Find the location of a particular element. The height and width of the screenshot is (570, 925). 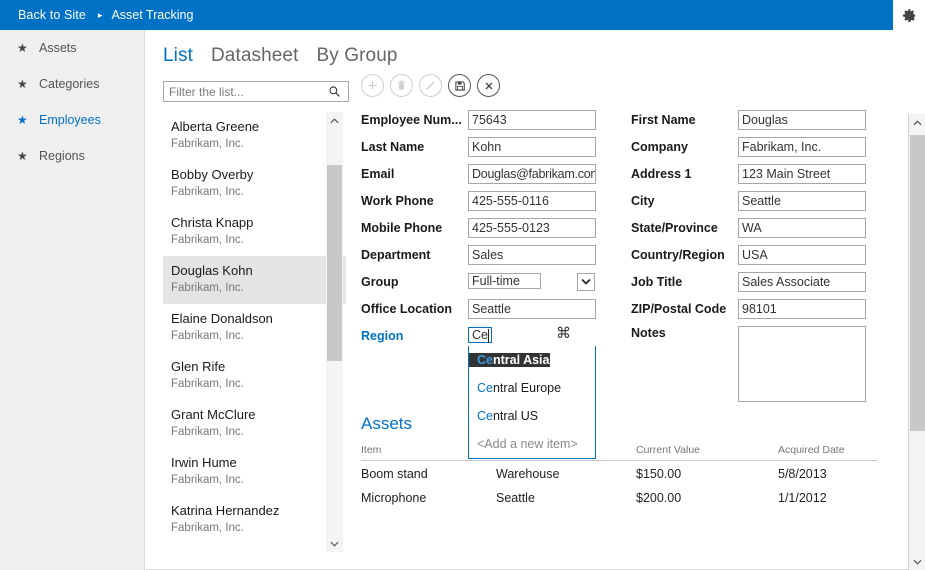

sidebar-item-regions: ★ Regions is located at coordinates (72, 156).